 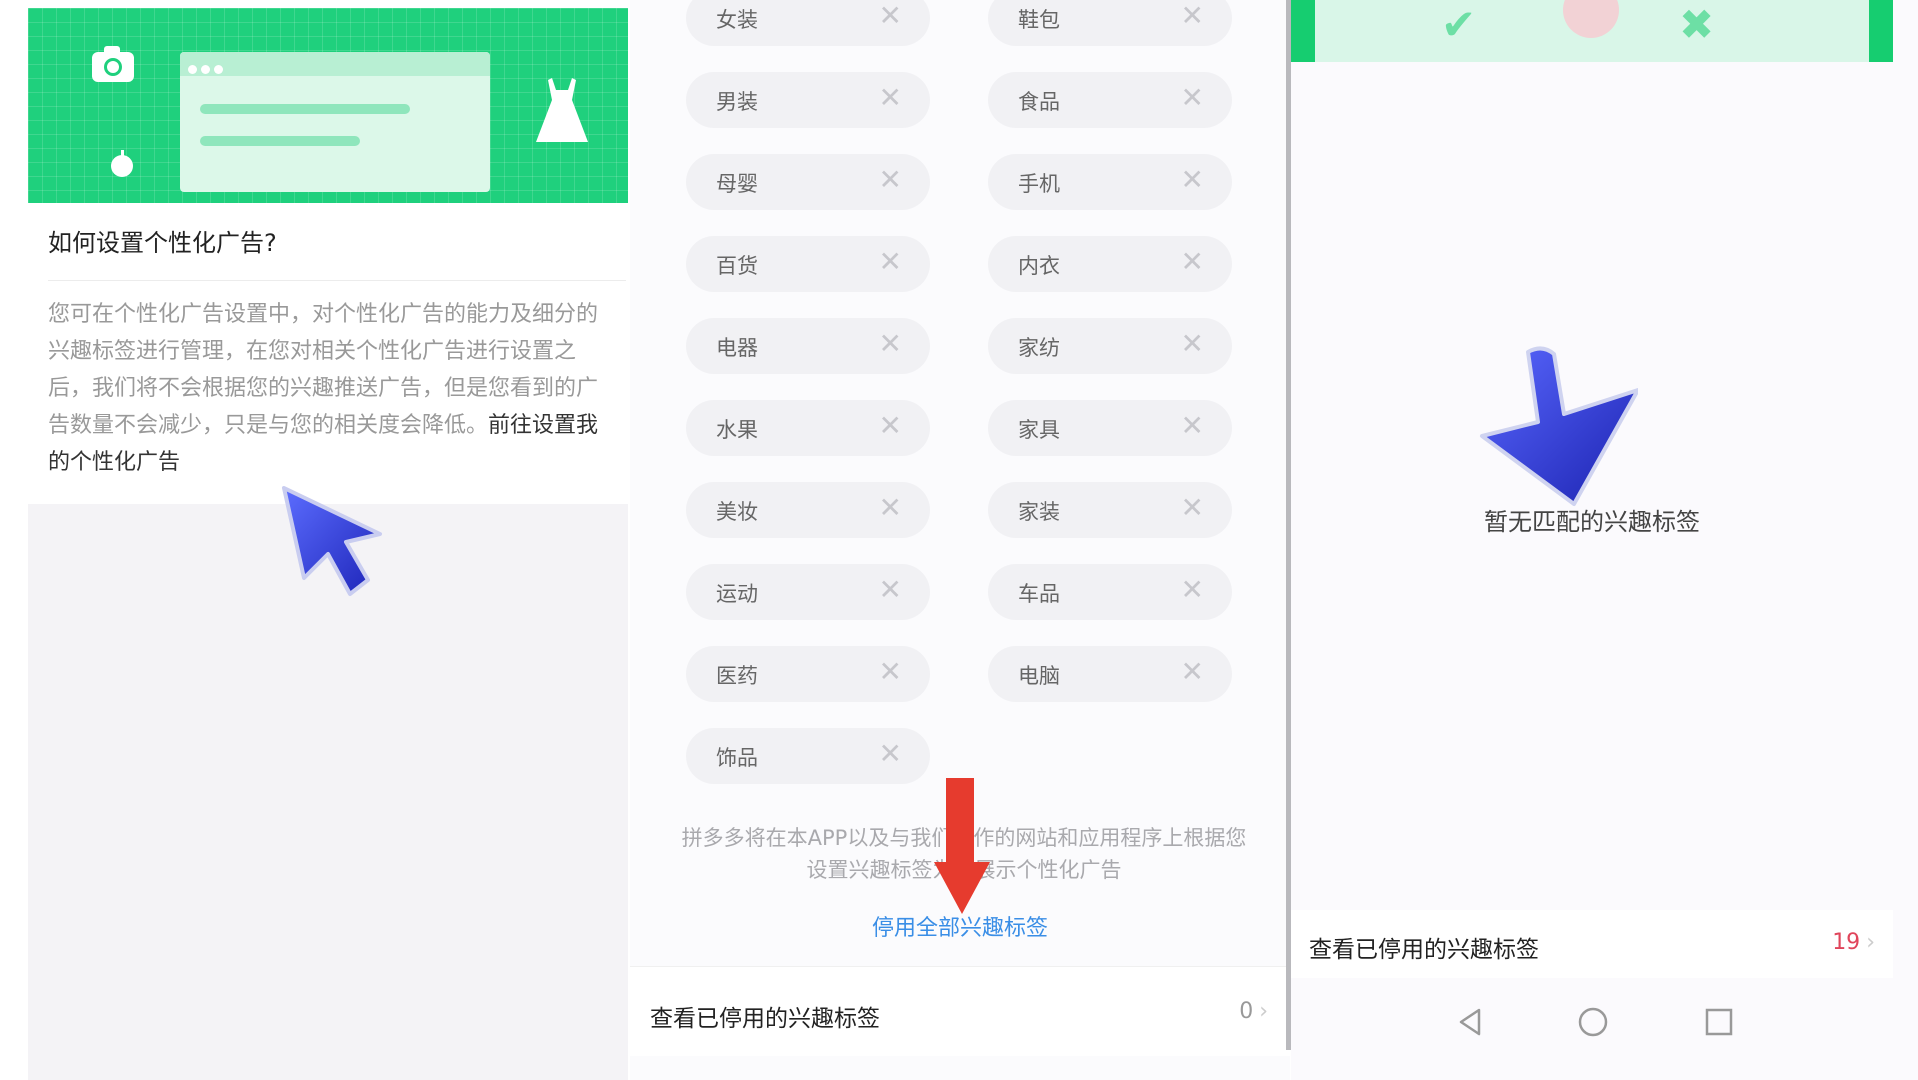 What do you see at coordinates (1110, 100) in the screenshot?
I see `interest-tag-chip: 食品 ✕` at bounding box center [1110, 100].